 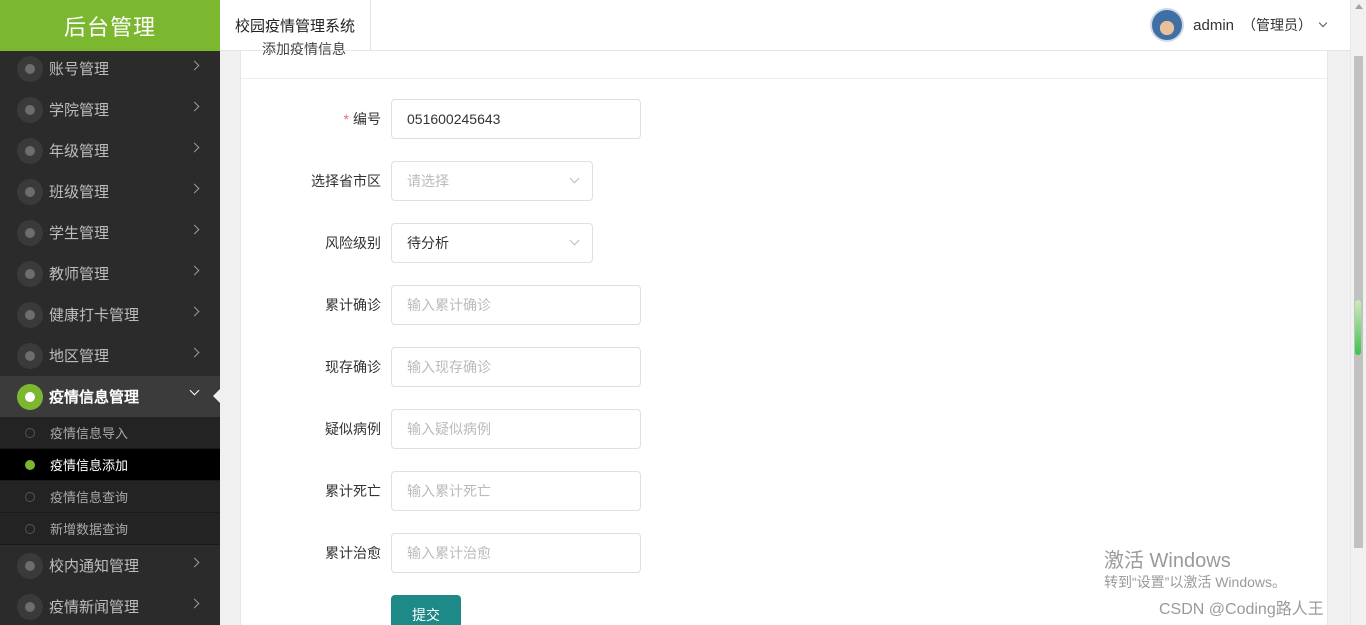 I want to click on submenu-item-new-data: 新增数据查询, so click(x=110, y=529).